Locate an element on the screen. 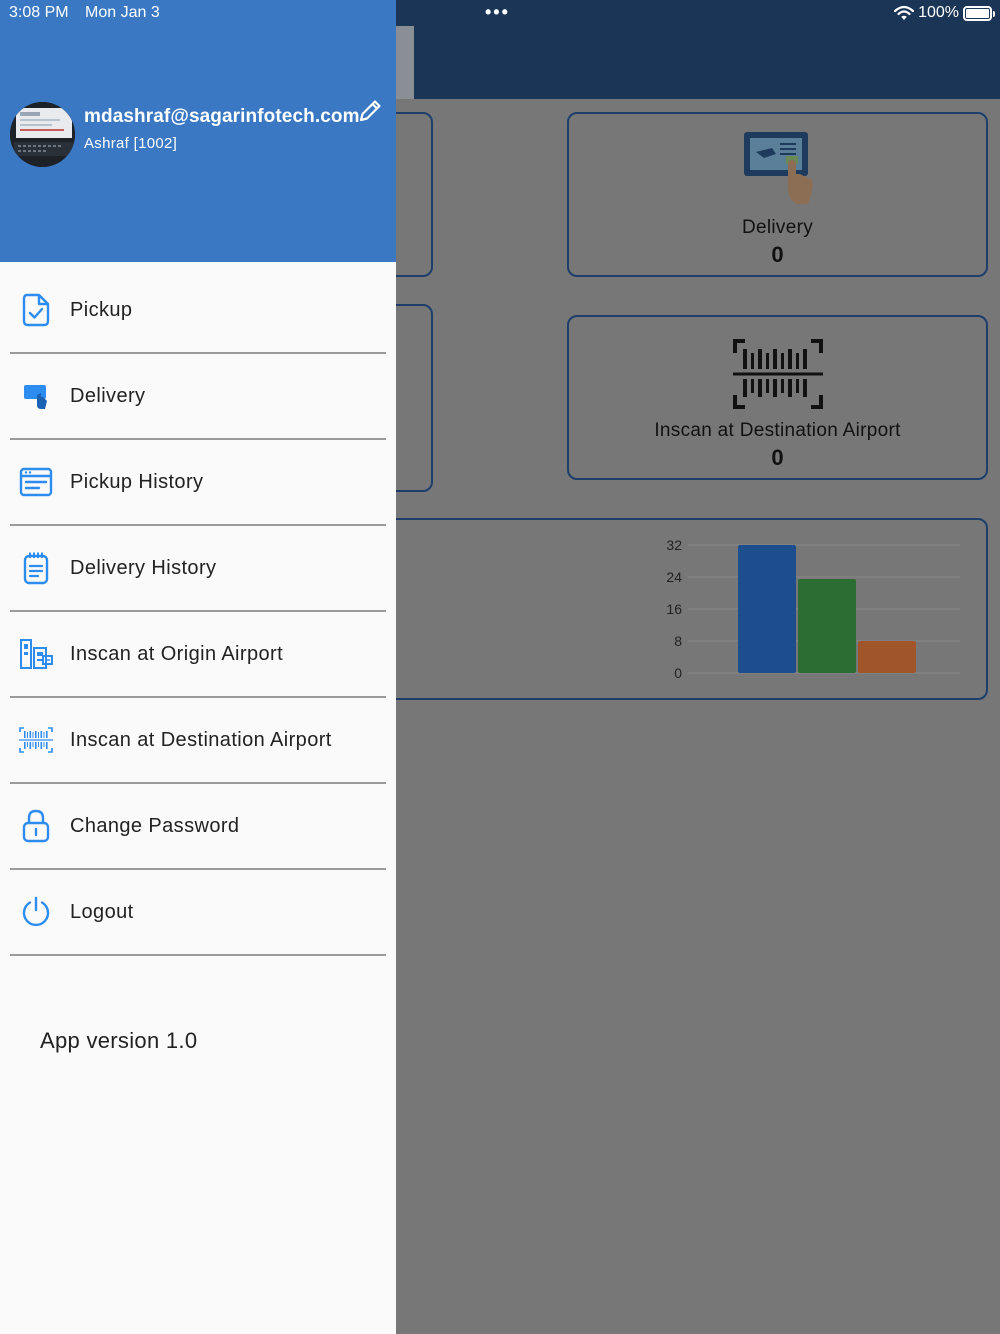 This screenshot has width=1000, height=1334. menu-item-label: Logout is located at coordinates (102, 911).